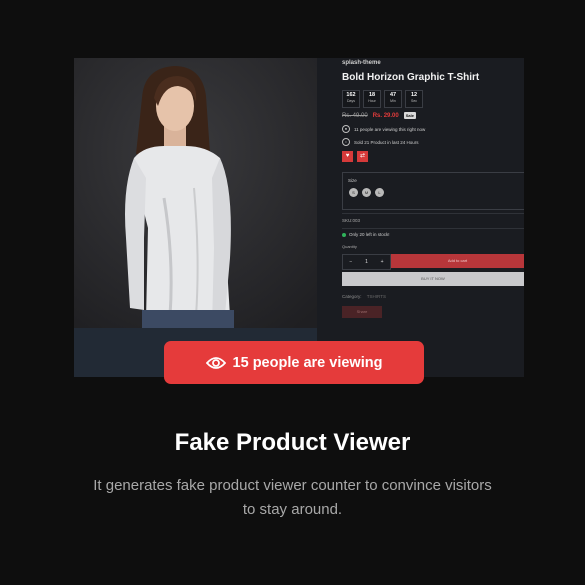 The width and height of the screenshot is (585, 585). I want to click on size-option-m: M, so click(366, 192).